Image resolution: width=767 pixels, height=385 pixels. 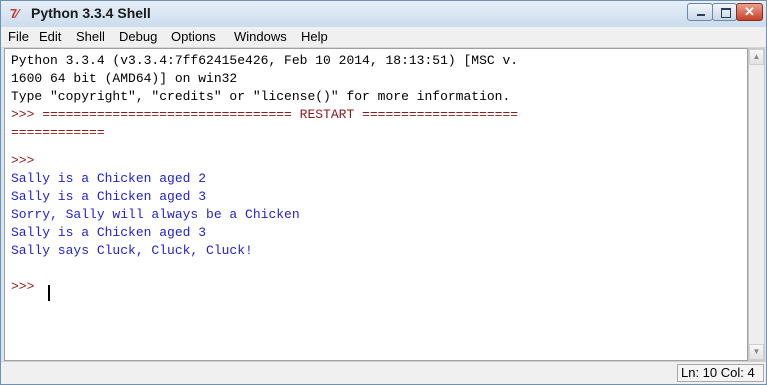 I want to click on input-prompt: >>>, so click(x=26, y=287).